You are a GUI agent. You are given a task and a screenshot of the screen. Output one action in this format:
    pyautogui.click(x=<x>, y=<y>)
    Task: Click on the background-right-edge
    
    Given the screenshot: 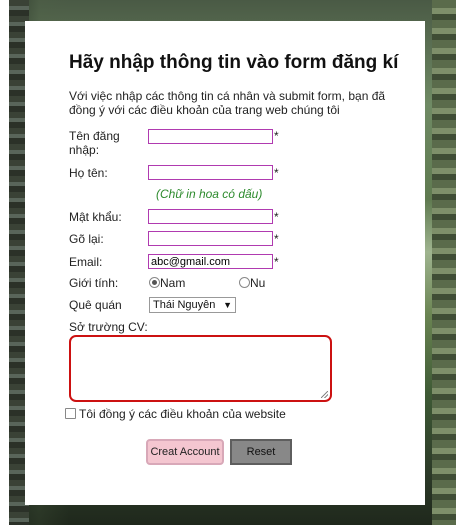 What is the action you would take?
    pyautogui.click(x=444, y=262)
    